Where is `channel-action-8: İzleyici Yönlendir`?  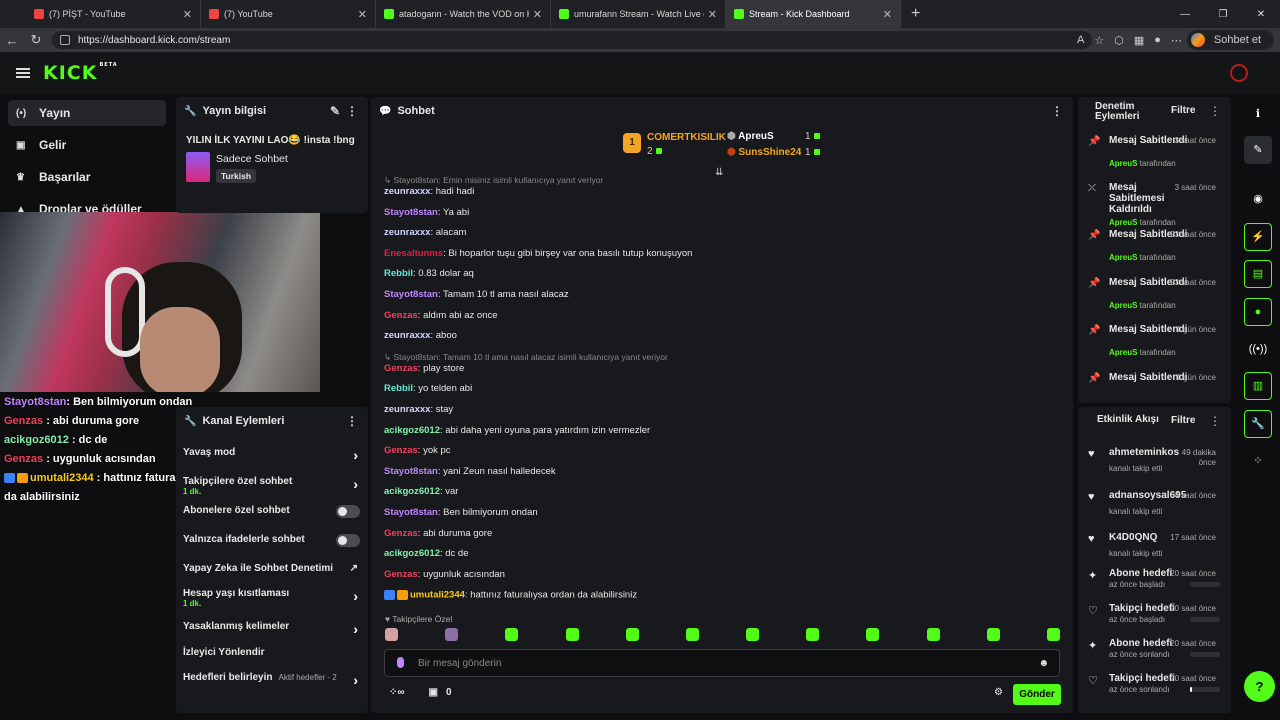 channel-action-8: İzleyici Yönlendir is located at coordinates (271, 652).